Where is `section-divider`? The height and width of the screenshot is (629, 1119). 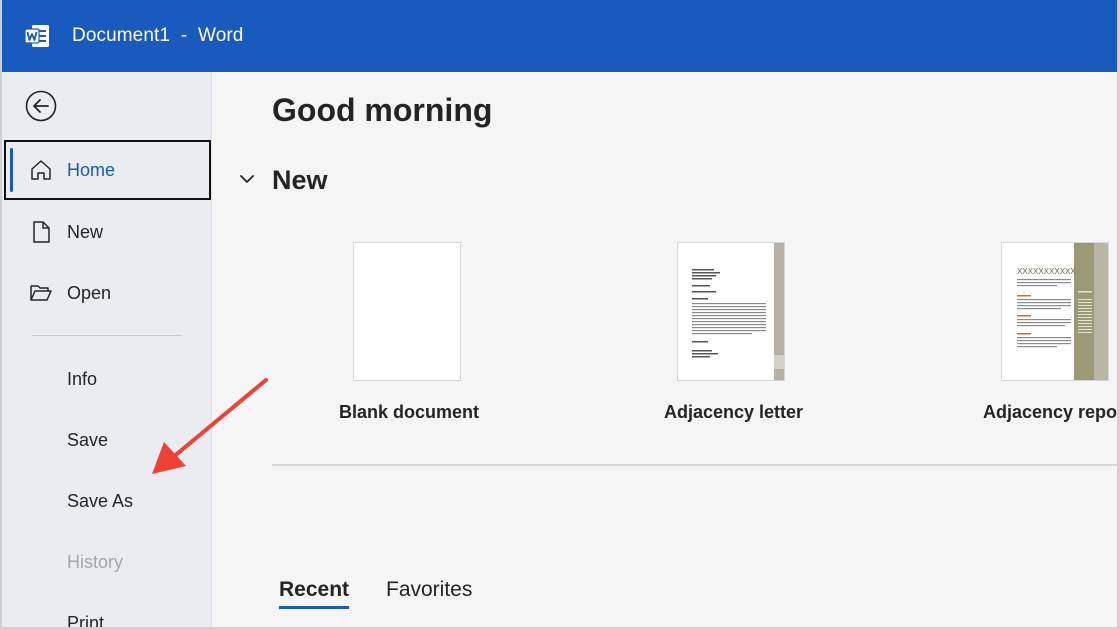
section-divider is located at coordinates (694, 465).